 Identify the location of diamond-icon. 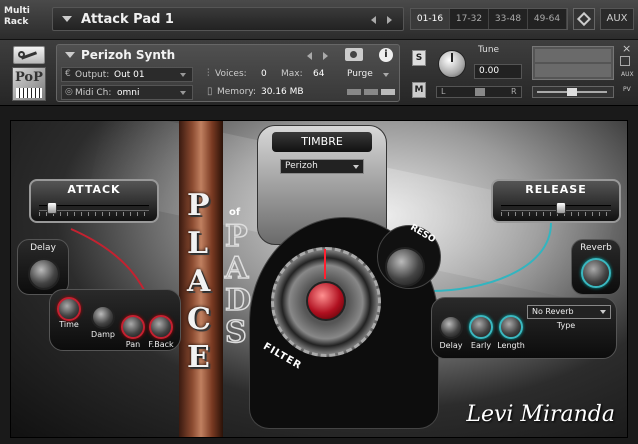
(584, 19).